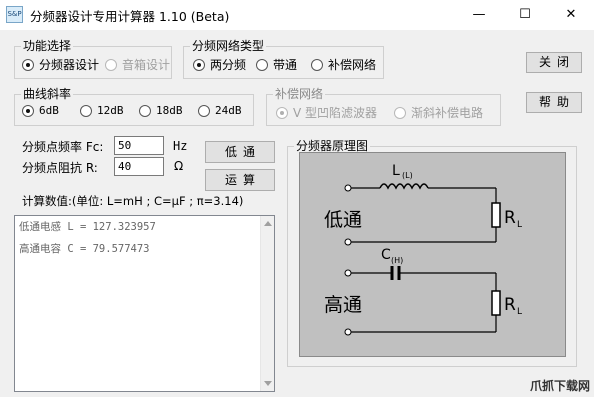  What do you see at coordinates (383, 106) in the screenshot?
I see `compensation-group: 补偿网络 V 型凹陷滤波器 渐斜补偿电路` at bounding box center [383, 106].